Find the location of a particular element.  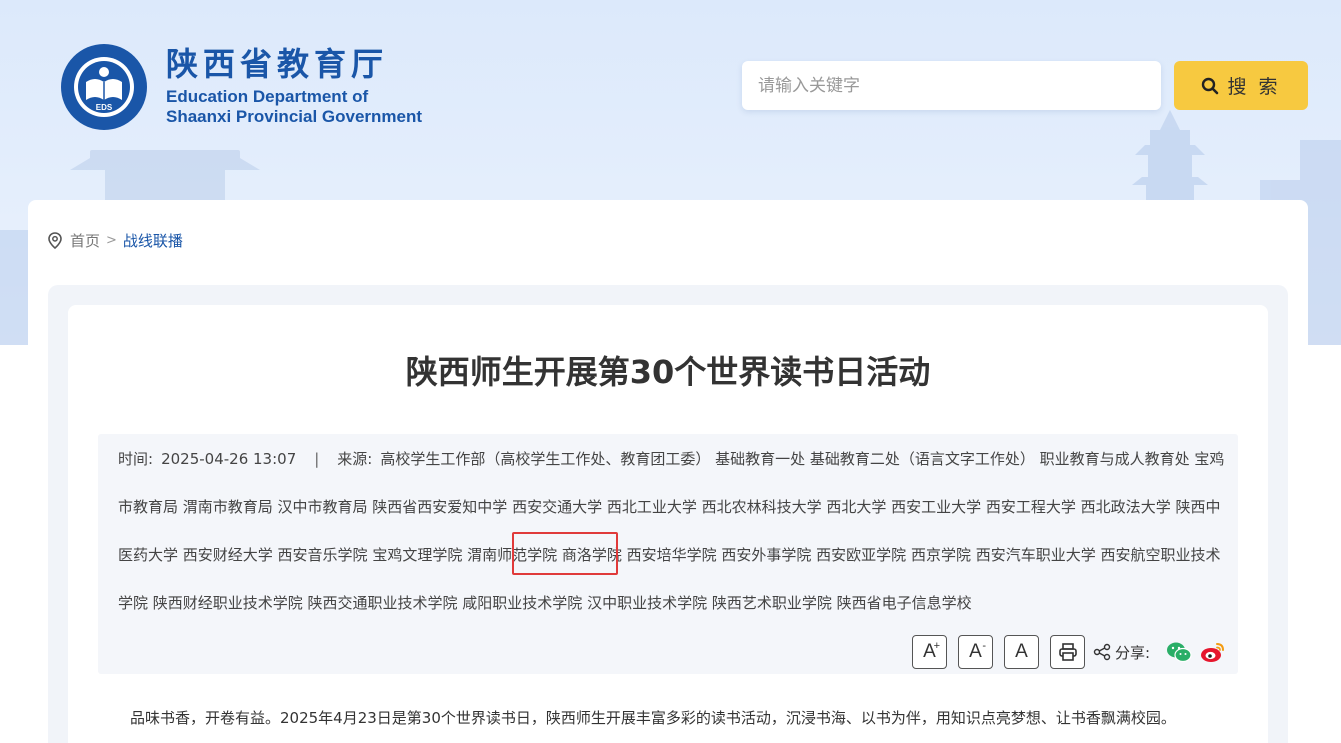

search-button: 搜 索 is located at coordinates (1241, 85).